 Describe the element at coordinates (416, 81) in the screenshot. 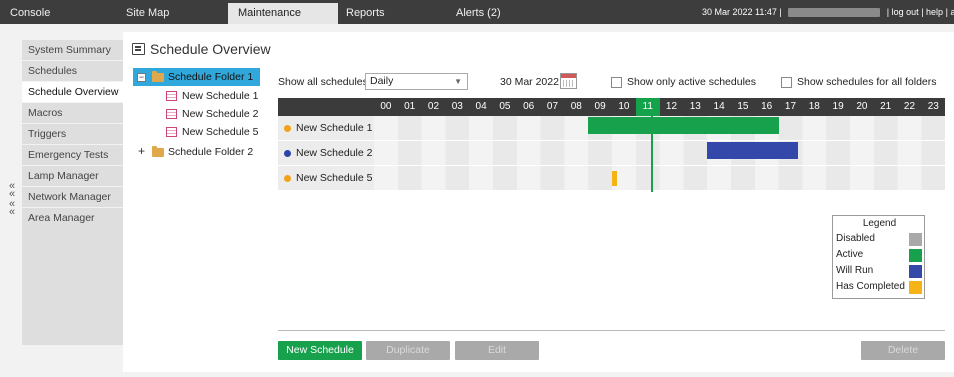

I see `period-select: Daily ▼` at that location.